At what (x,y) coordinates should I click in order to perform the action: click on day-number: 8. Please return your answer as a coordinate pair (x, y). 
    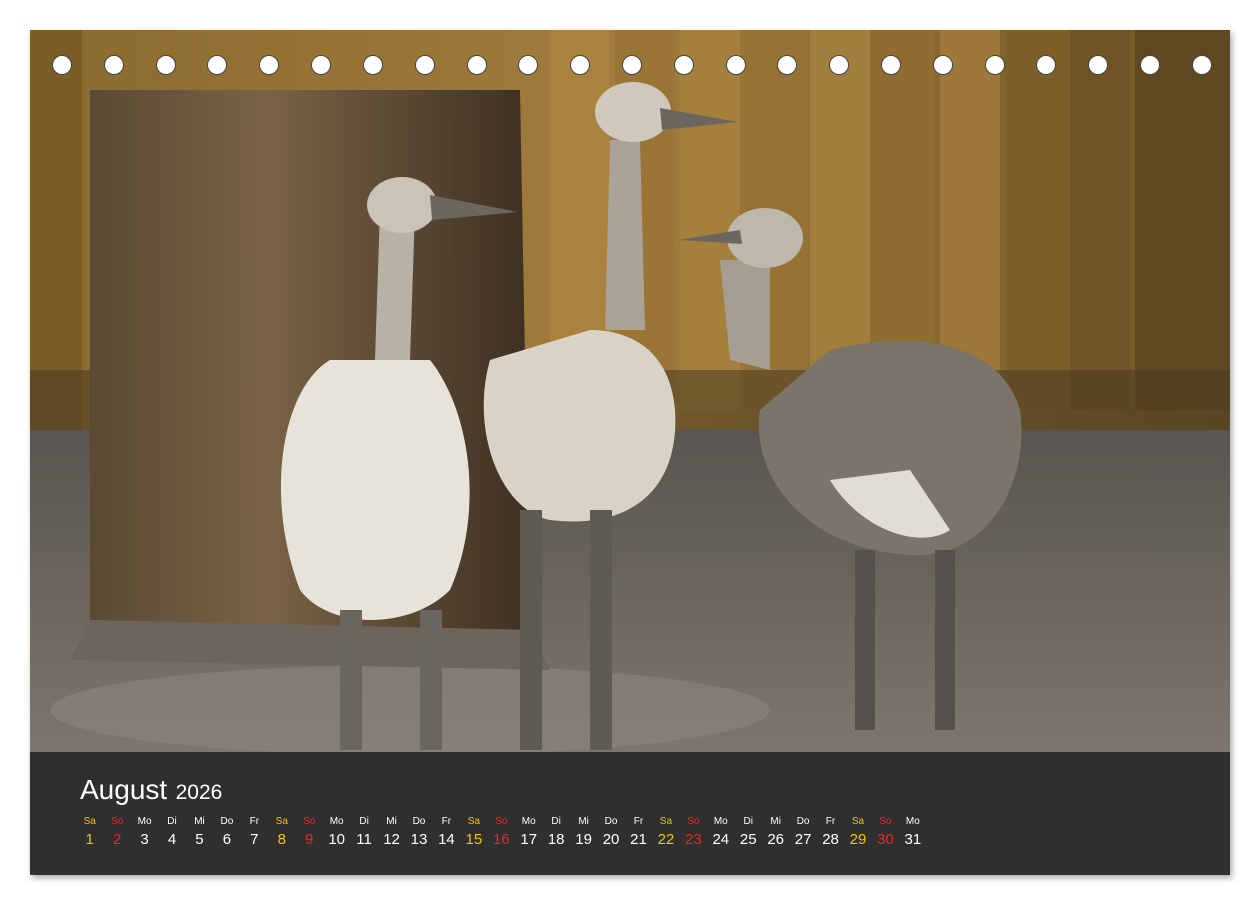
    Looking at the image, I should click on (281, 839).